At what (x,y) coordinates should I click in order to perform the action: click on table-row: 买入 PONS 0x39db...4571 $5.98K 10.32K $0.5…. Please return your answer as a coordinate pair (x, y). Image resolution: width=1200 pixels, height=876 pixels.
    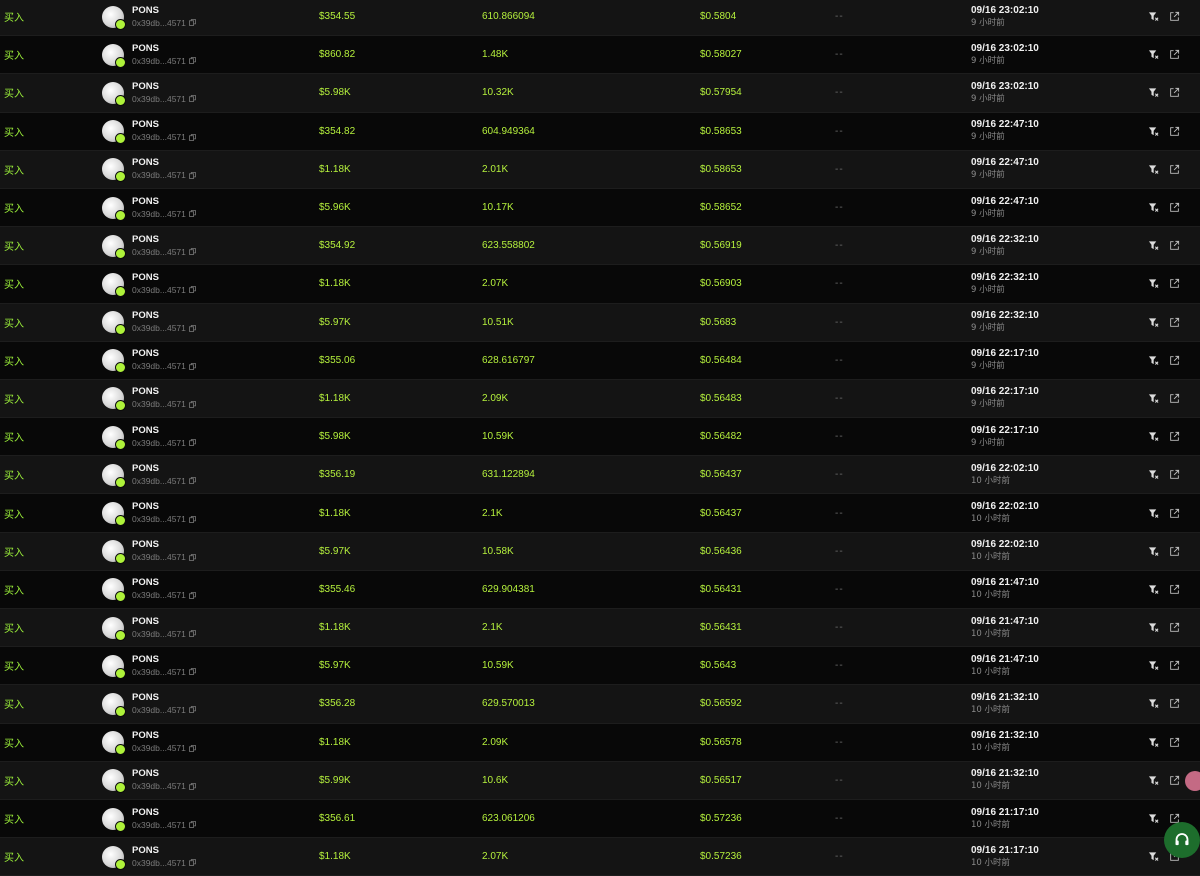
    Looking at the image, I should click on (600, 93).